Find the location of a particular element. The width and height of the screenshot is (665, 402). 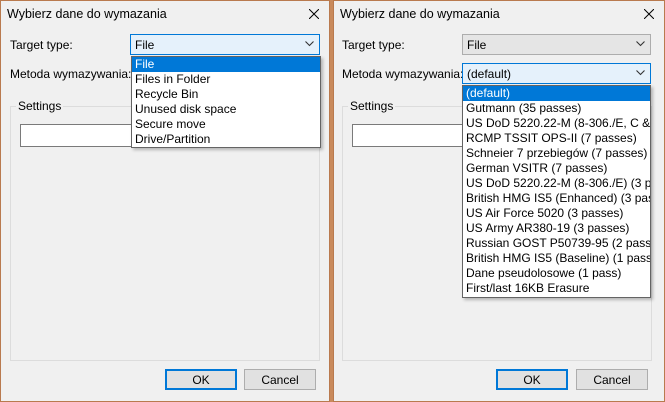

dropdown-item-recycle-bin: Recycle Bin is located at coordinates (226, 94).